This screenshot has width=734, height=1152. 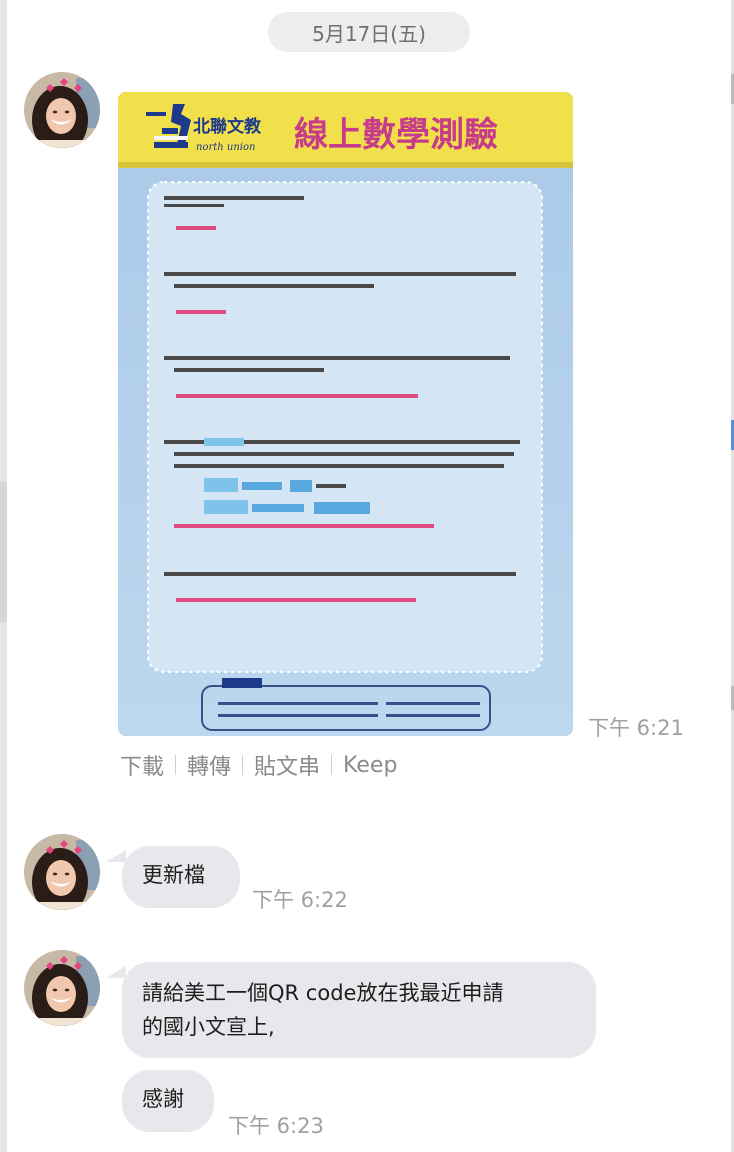 I want to click on post-thread-link: 貼文串, so click(x=287, y=765).